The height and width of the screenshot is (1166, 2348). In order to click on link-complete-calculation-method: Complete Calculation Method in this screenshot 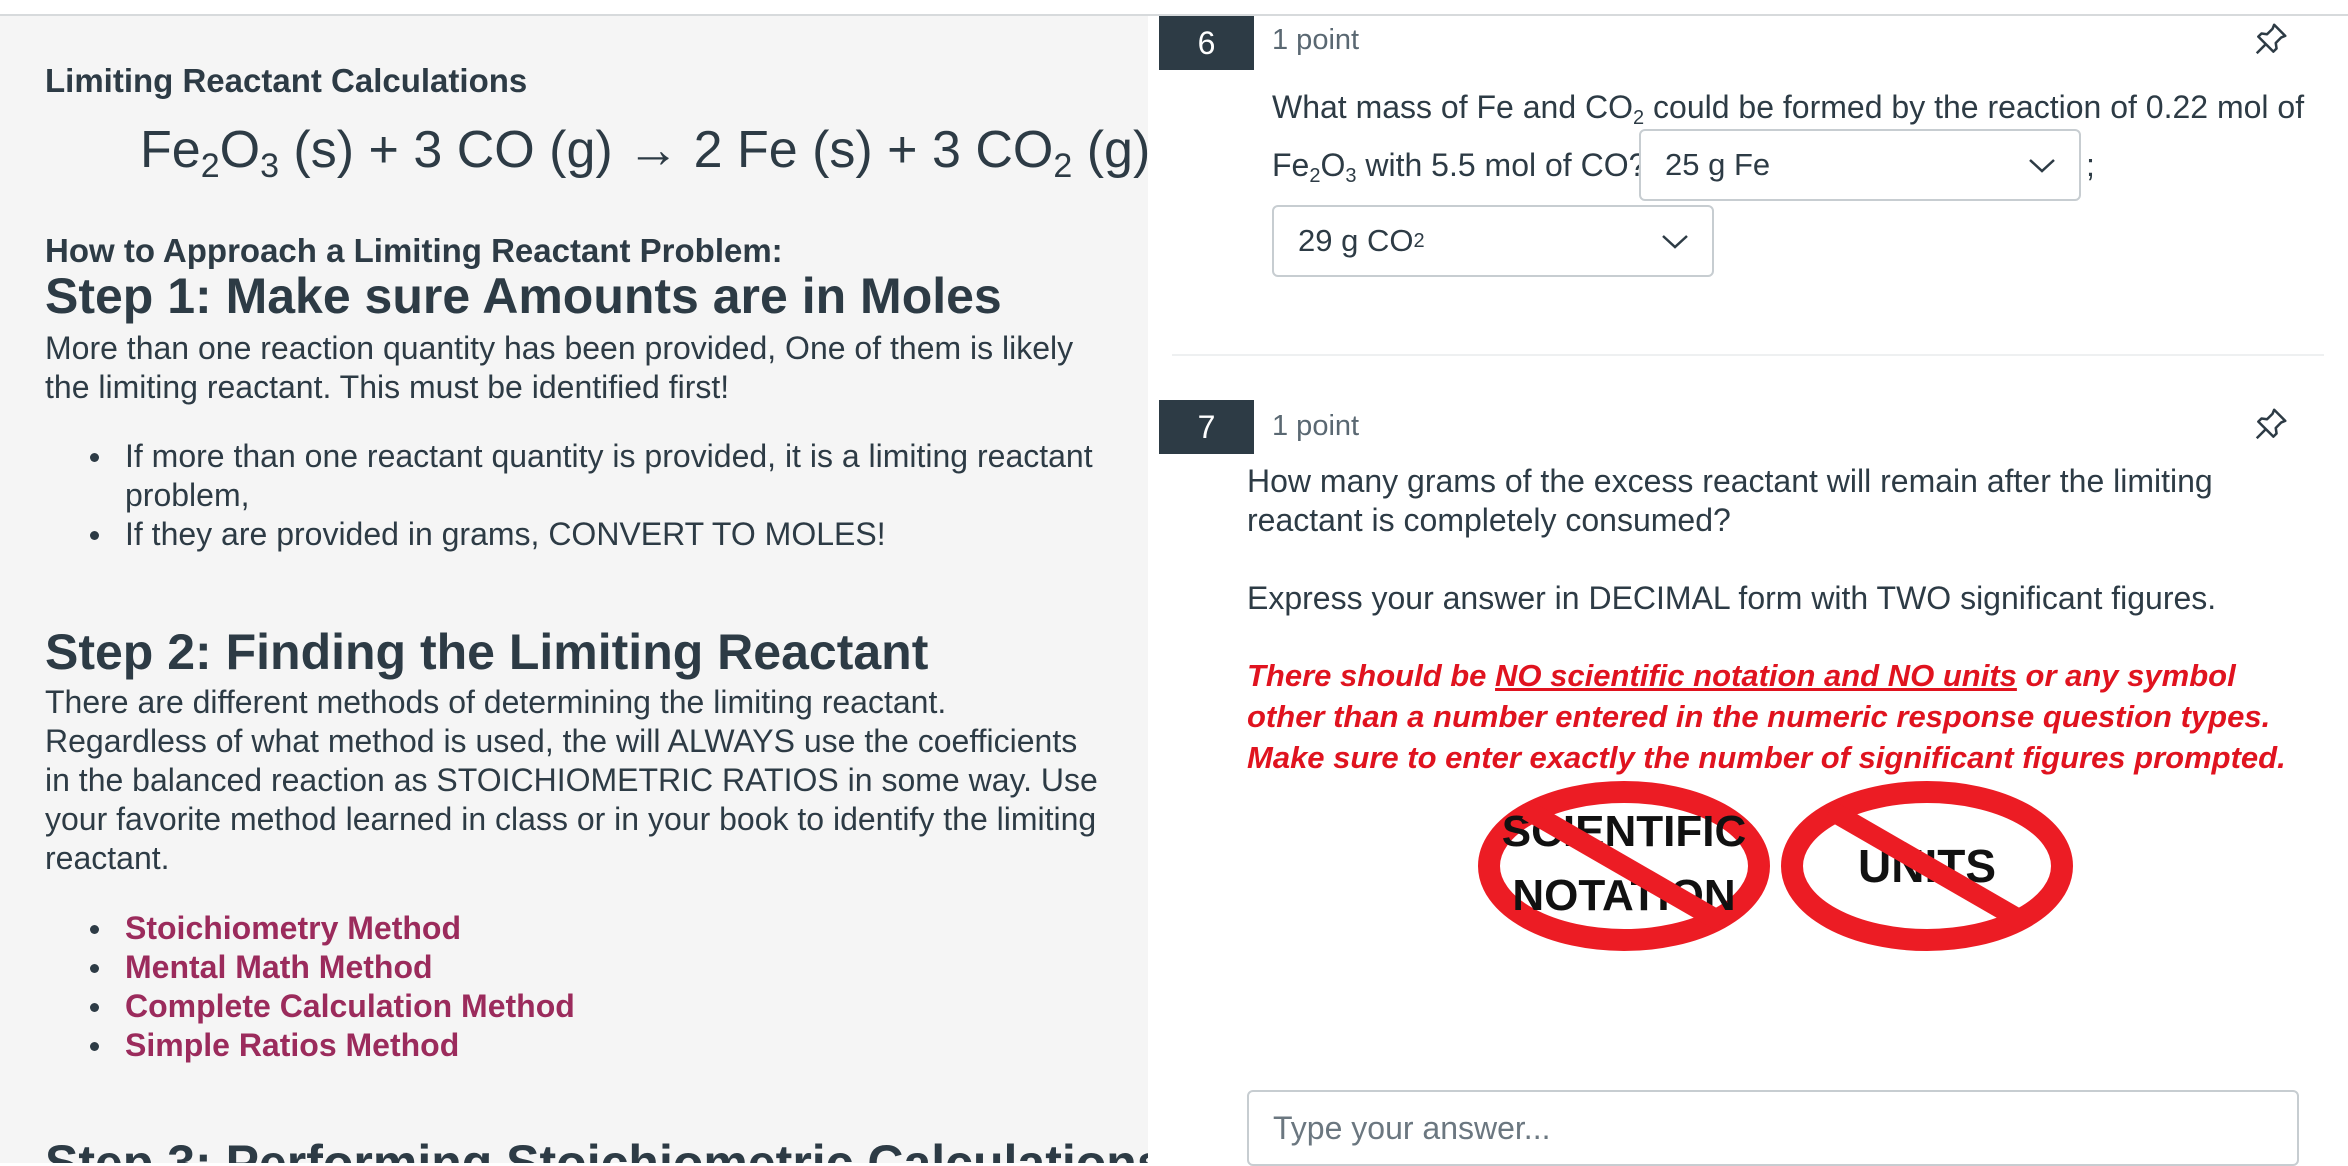, I will do `click(590, 1006)`.